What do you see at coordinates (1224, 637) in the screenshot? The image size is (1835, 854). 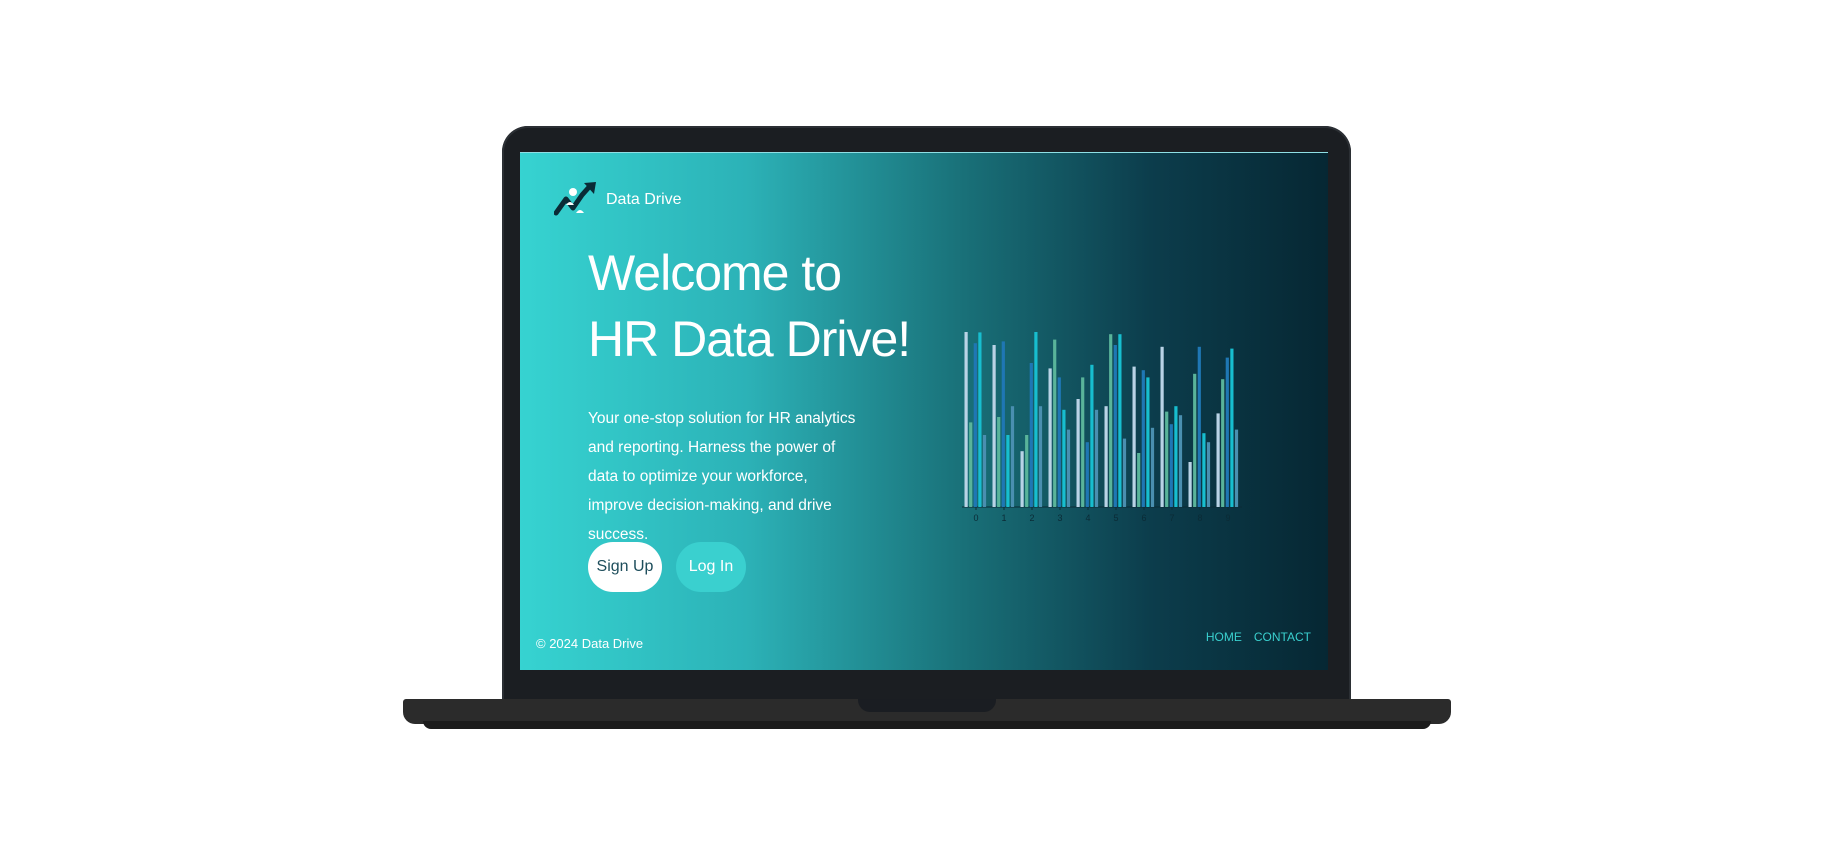 I see `footer-link-home: HOME` at bounding box center [1224, 637].